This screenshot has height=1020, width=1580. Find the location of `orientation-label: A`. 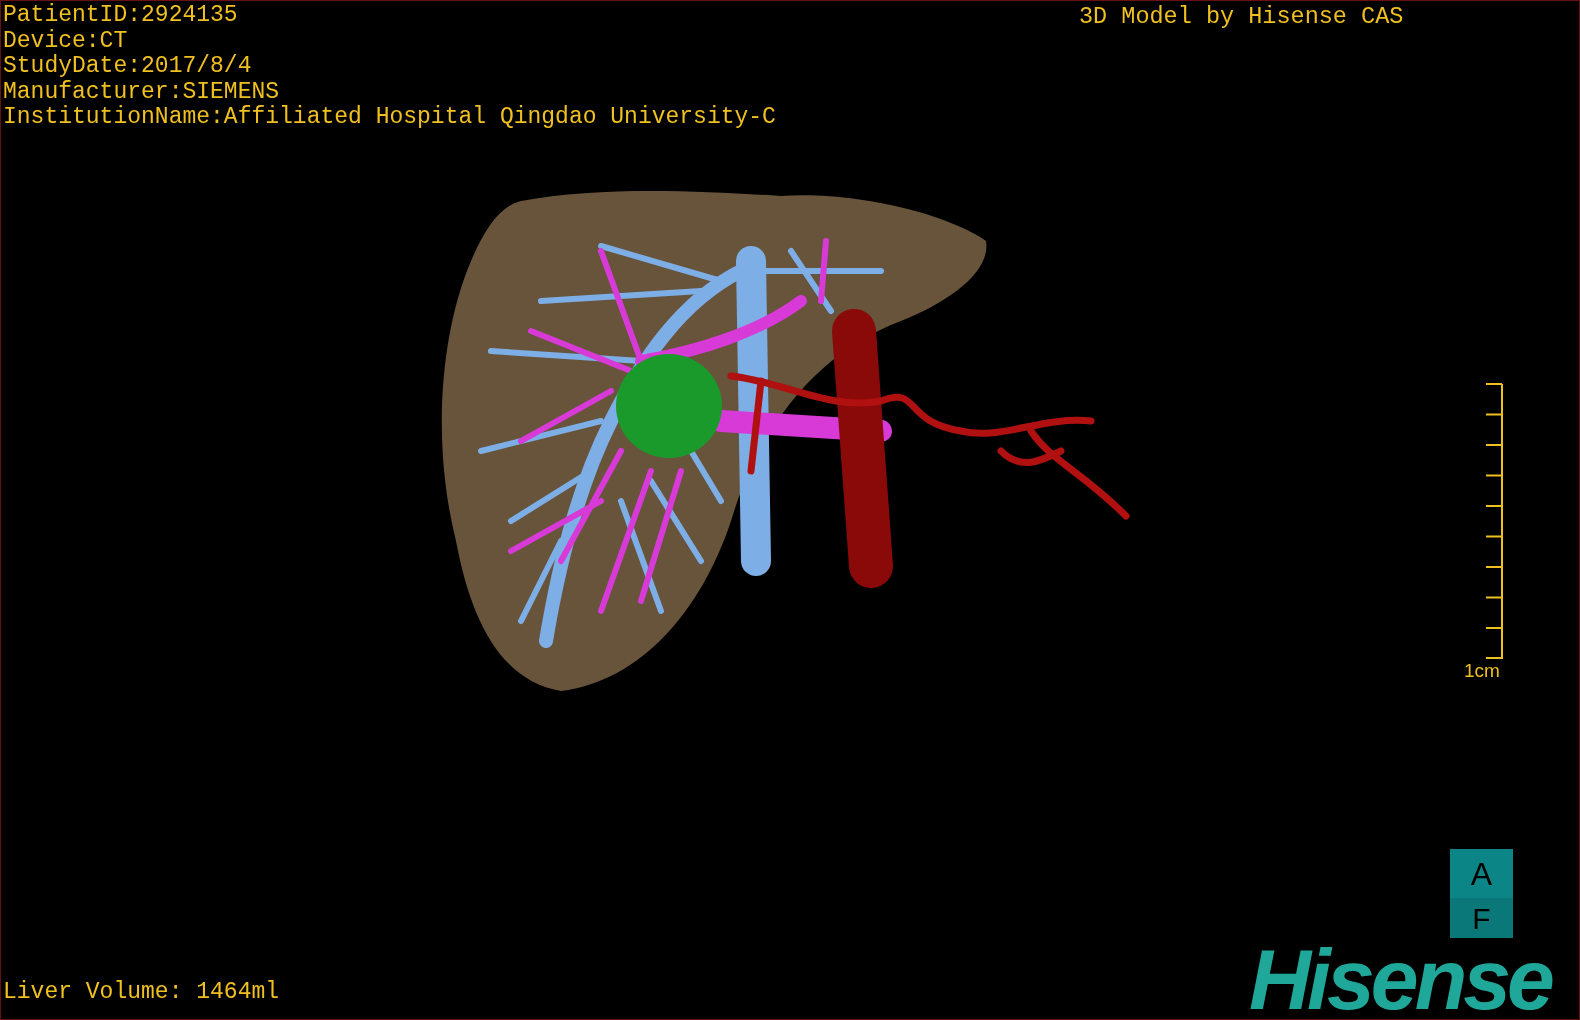

orientation-label: A is located at coordinates (1481, 873).